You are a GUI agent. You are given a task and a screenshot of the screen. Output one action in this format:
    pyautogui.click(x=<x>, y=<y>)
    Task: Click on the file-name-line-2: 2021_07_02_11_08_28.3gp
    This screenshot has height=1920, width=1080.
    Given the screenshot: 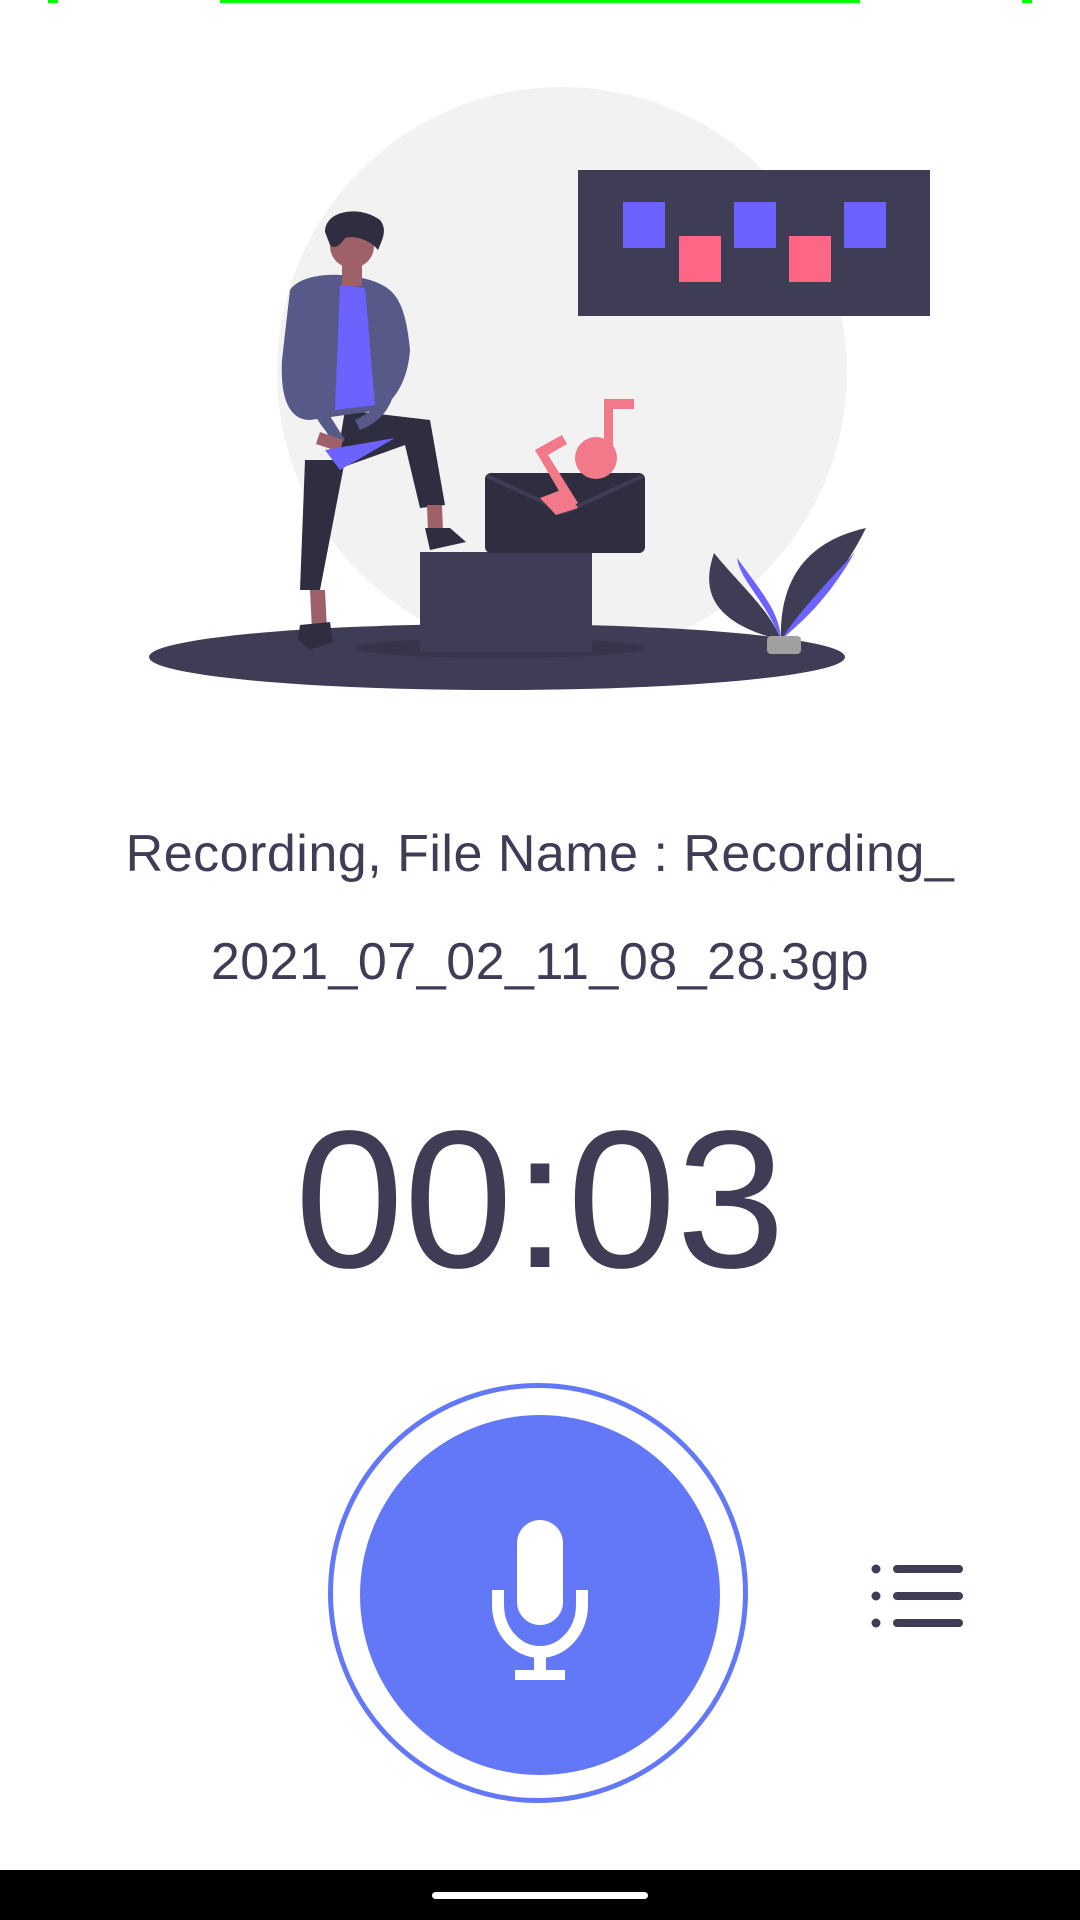 What is the action you would take?
    pyautogui.click(x=540, y=962)
    